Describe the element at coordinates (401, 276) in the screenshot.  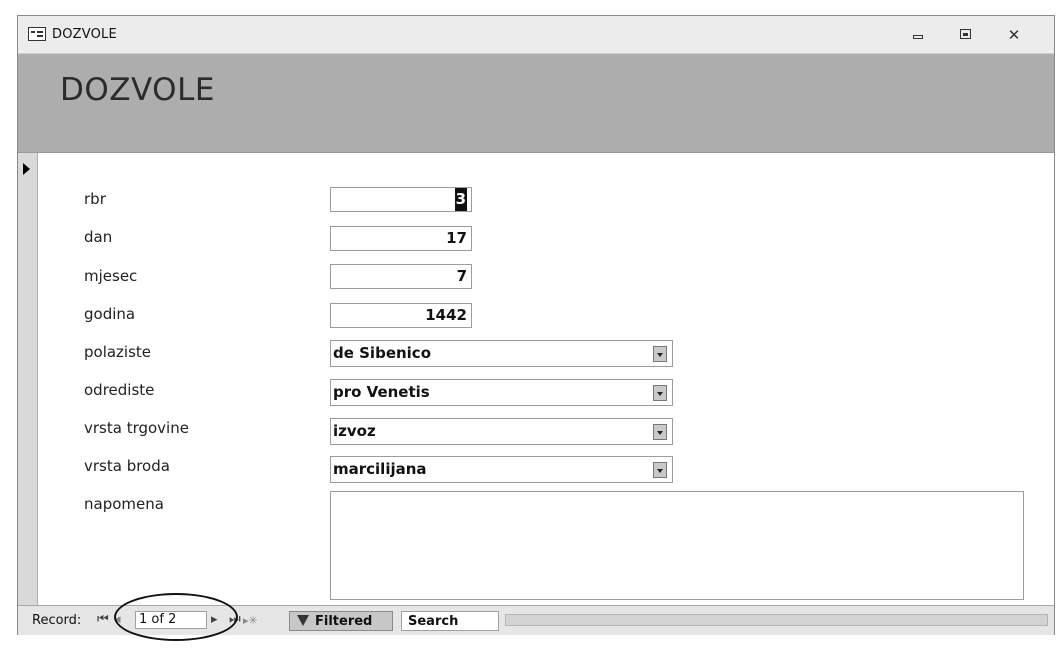
I see `mjesec-field: 7` at that location.